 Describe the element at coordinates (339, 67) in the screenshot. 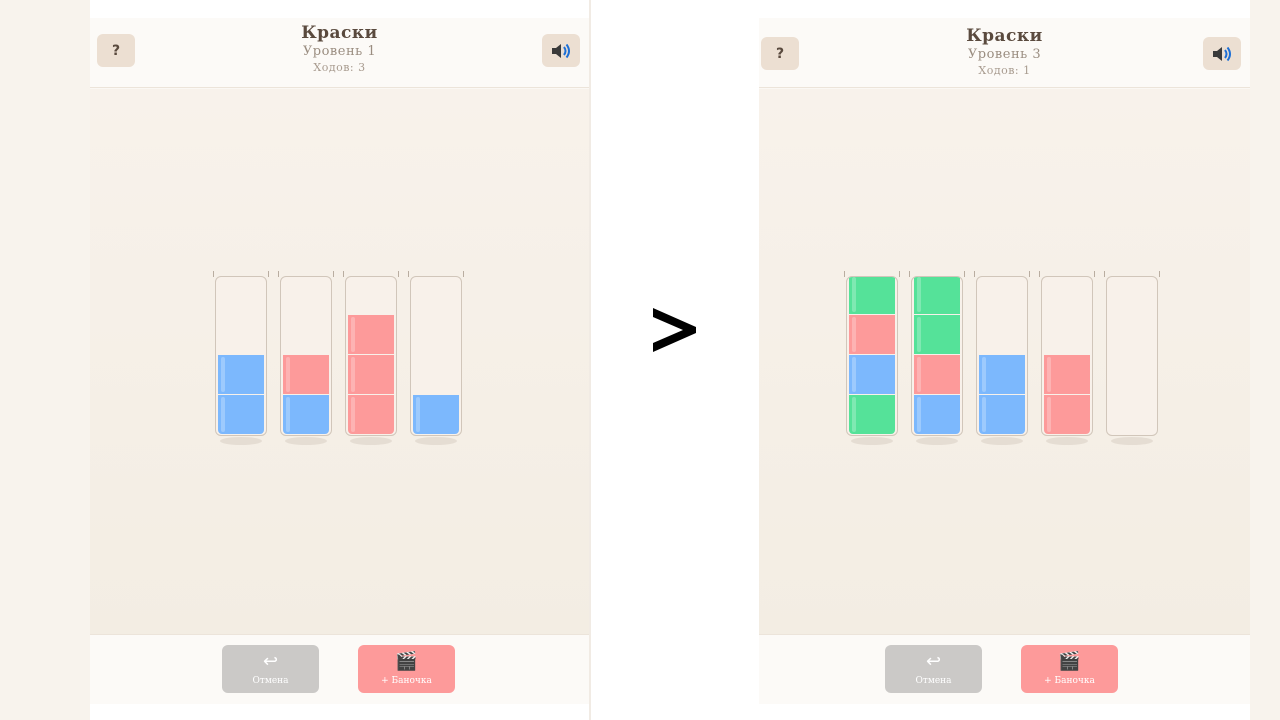

I see `moves-counter: Ходов: 3` at that location.